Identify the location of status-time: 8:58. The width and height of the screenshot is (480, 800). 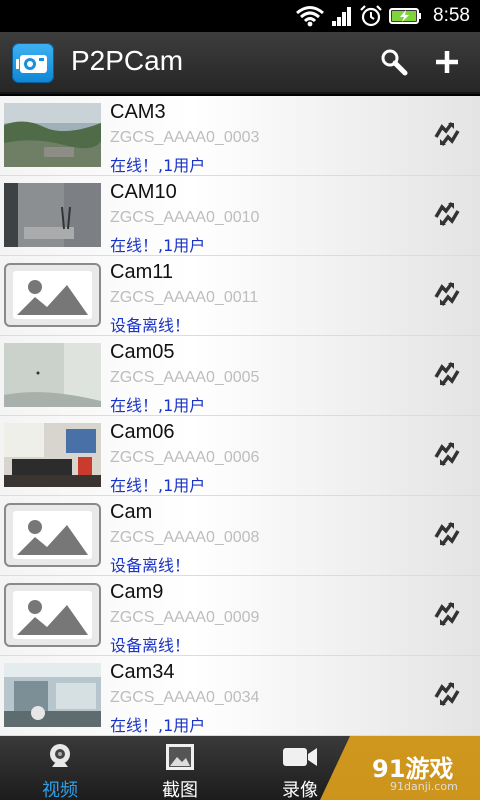
(451, 15).